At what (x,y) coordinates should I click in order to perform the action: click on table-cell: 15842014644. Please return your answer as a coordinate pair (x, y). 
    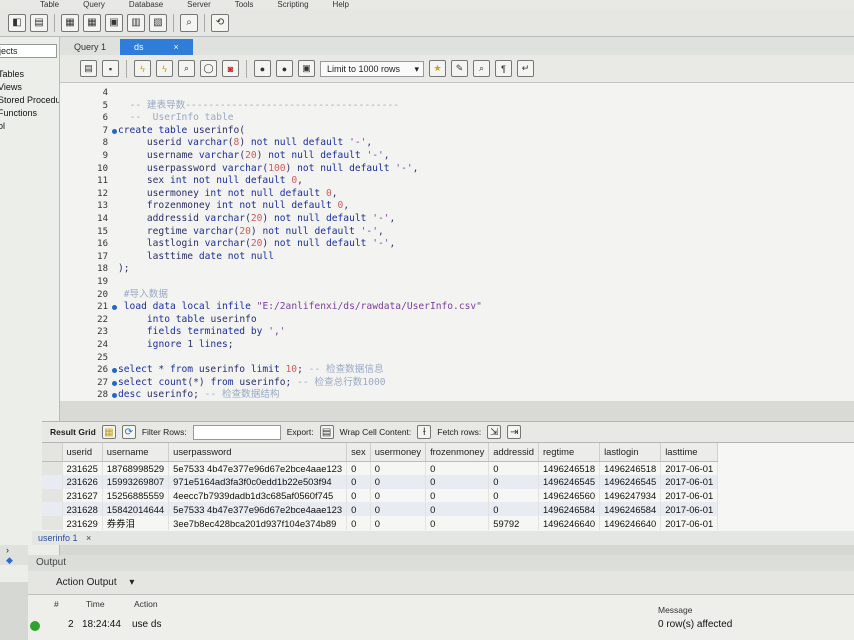
    Looking at the image, I should click on (136, 509).